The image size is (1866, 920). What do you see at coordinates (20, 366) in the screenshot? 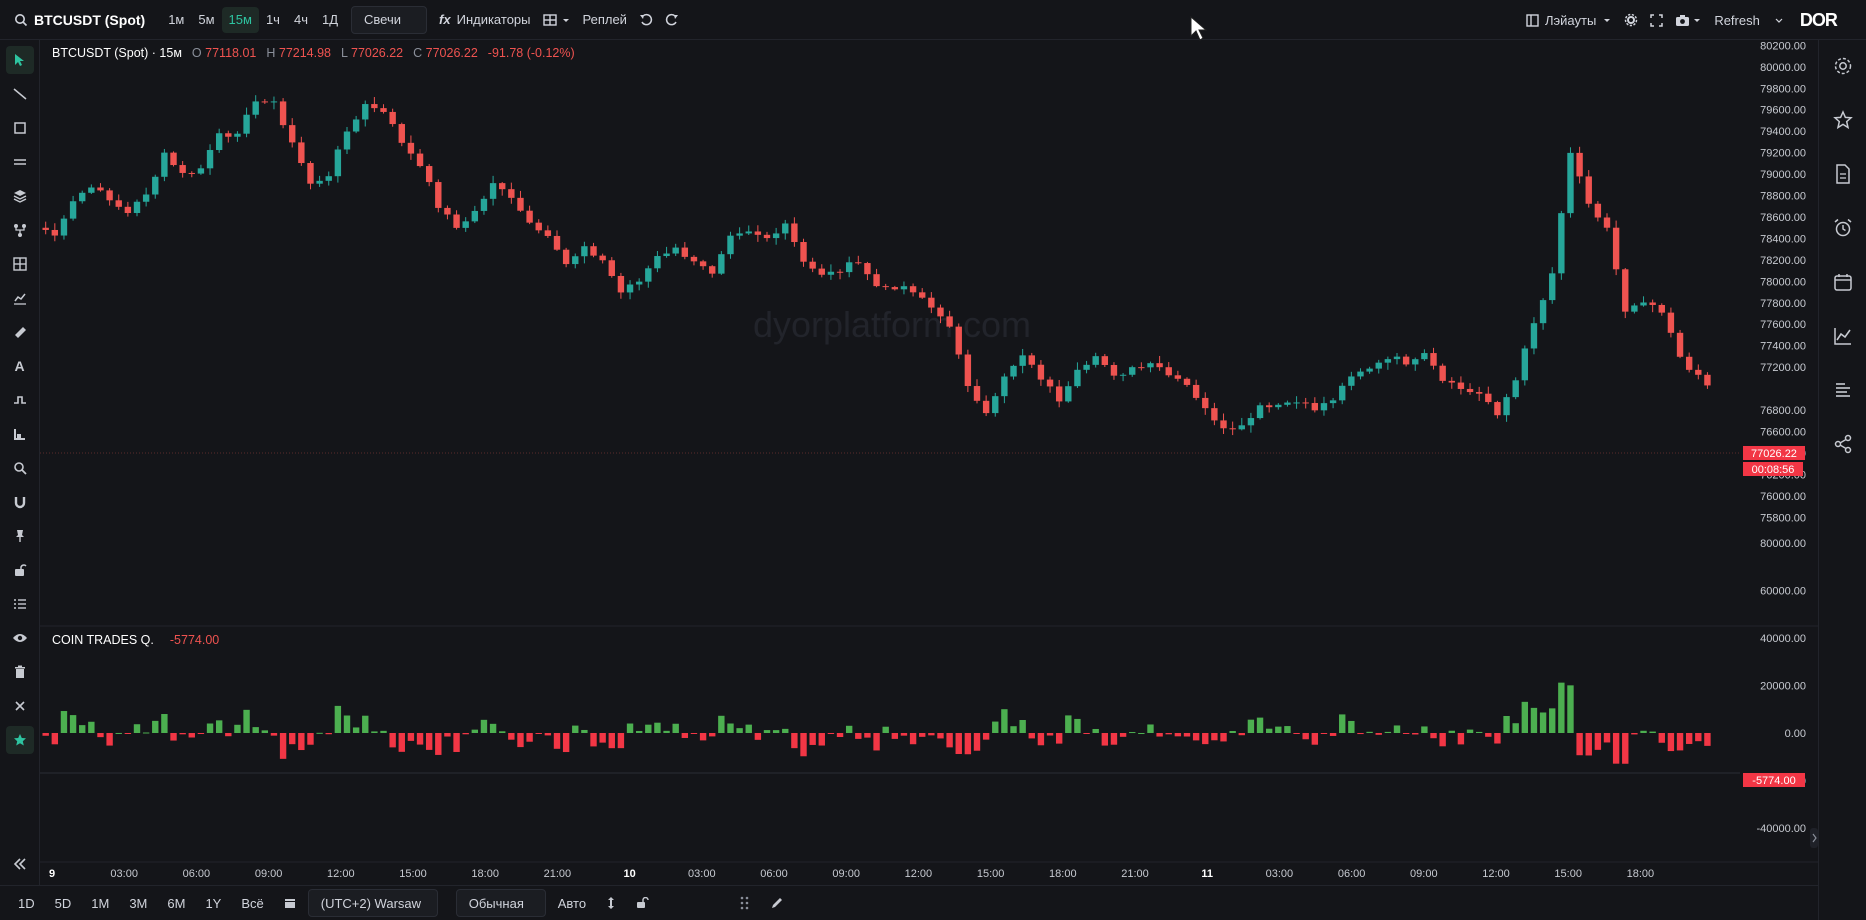
I see `text-tool: A` at bounding box center [20, 366].